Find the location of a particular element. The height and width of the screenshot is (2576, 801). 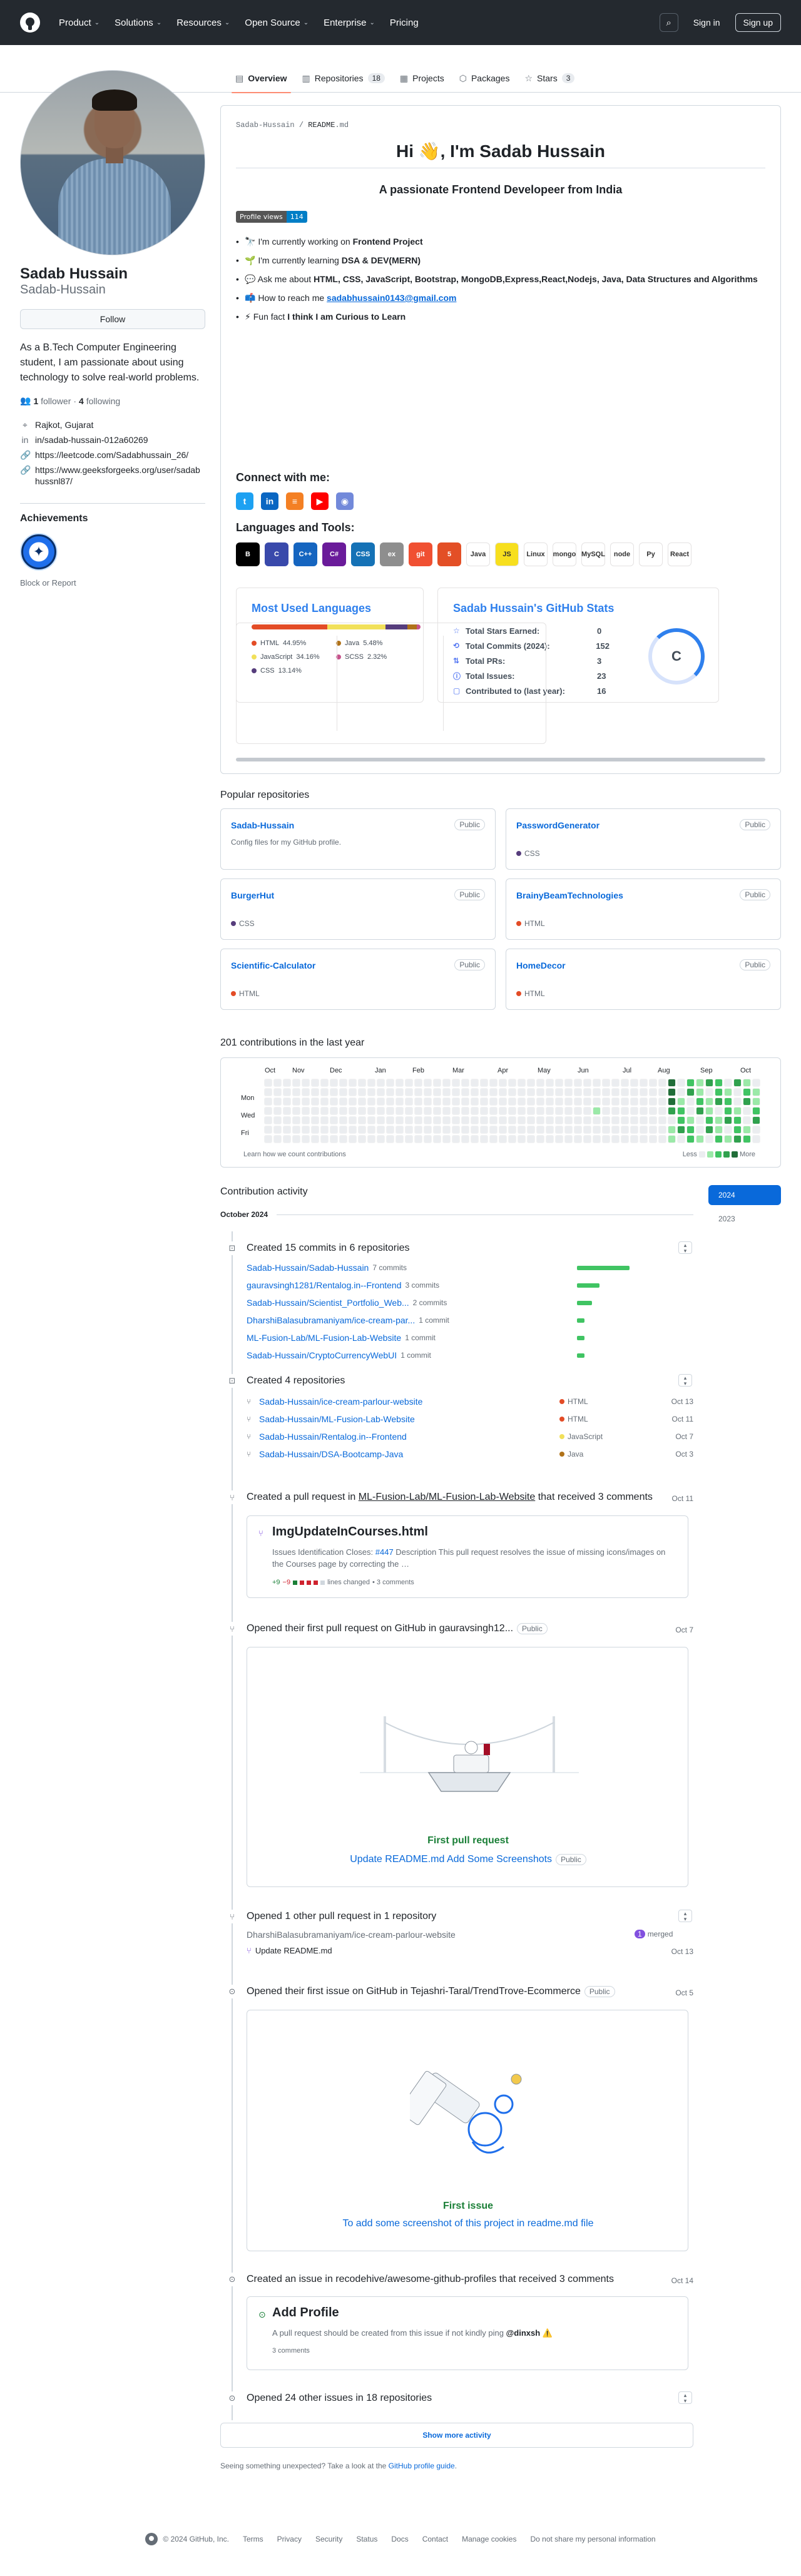

repo-name-link: HomeDecor is located at coordinates (541, 965).